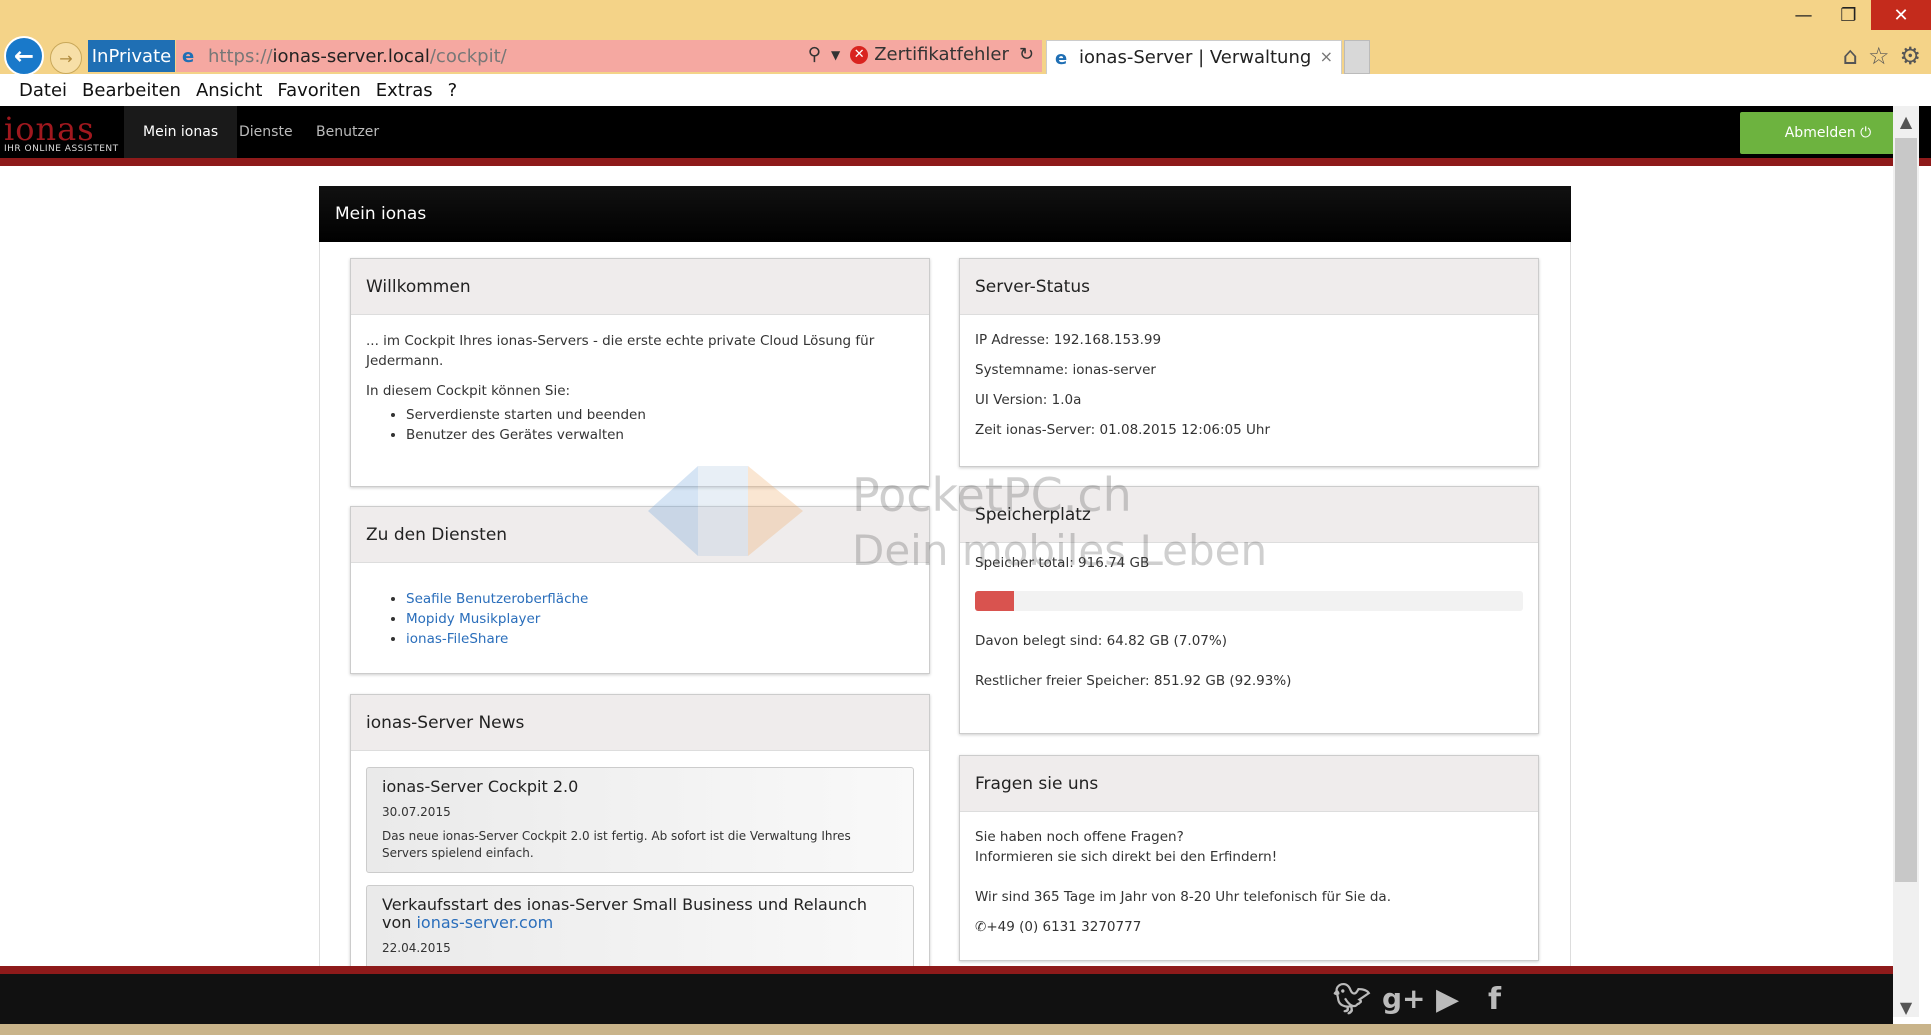  What do you see at coordinates (946, 970) in the screenshot?
I see `footer-accent` at bounding box center [946, 970].